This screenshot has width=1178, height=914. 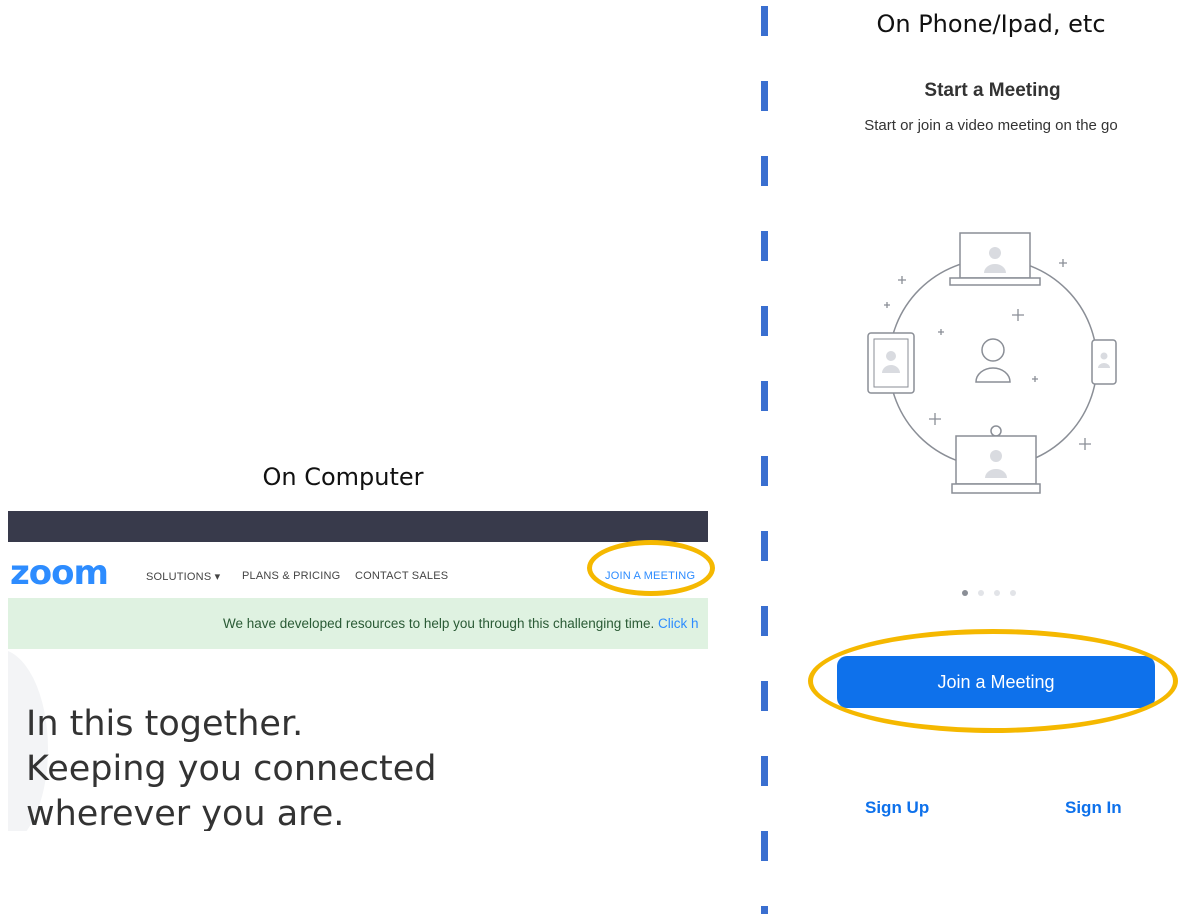 I want to click on phone-title: Start a Meeting, so click(x=992, y=90).